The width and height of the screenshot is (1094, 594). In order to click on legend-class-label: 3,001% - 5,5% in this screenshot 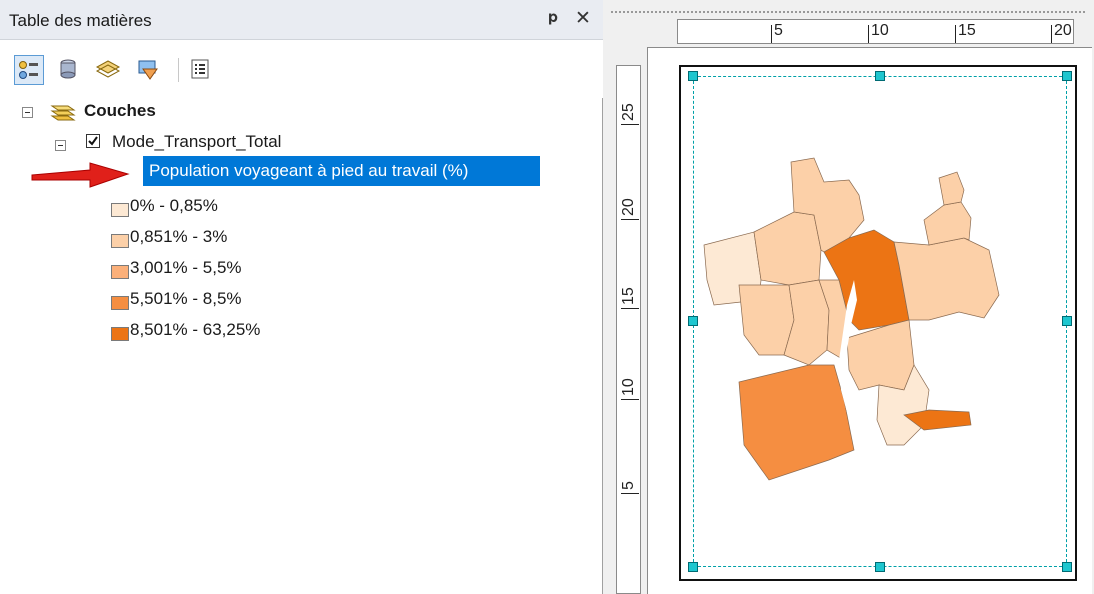, I will do `click(186, 267)`.